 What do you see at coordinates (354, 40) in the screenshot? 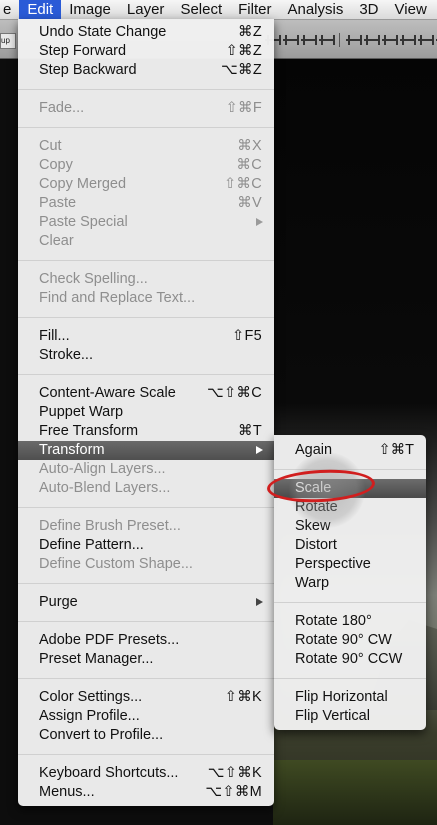
I see `distribute-top-icon` at bounding box center [354, 40].